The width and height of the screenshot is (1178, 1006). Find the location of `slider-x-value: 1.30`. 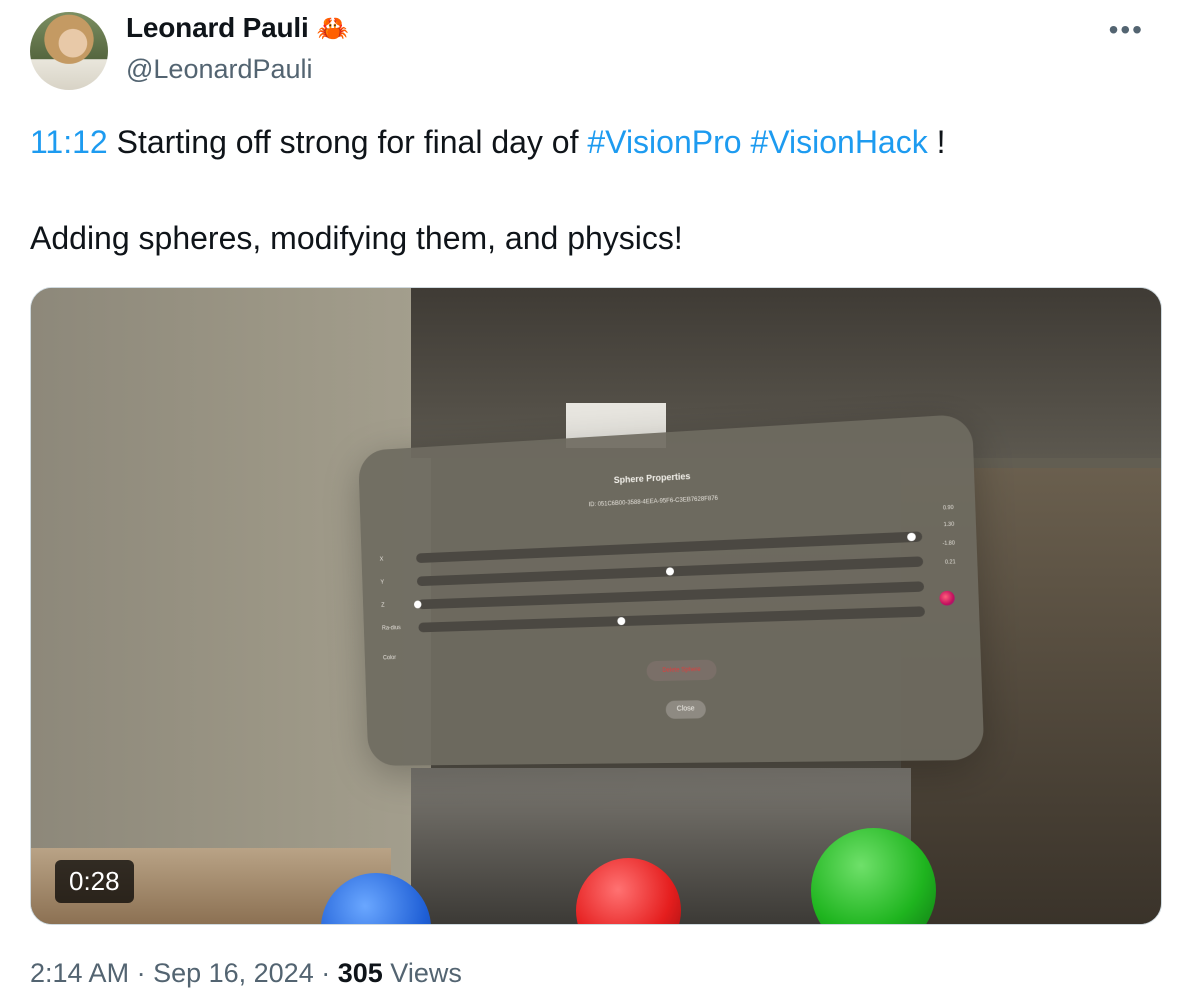

slider-x-value: 1.30 is located at coordinates (949, 525).